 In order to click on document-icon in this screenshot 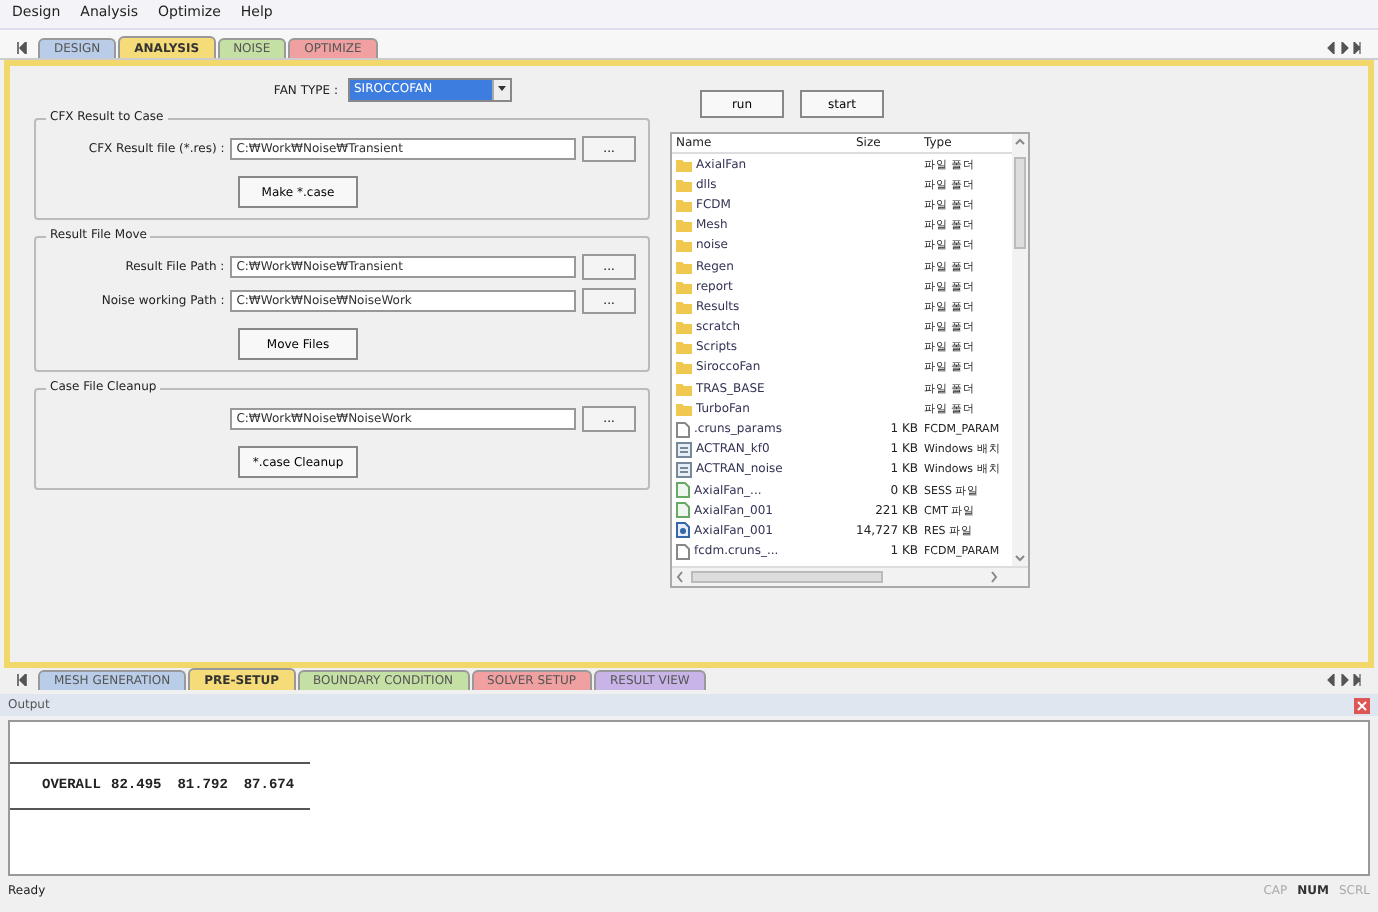, I will do `click(683, 530)`.